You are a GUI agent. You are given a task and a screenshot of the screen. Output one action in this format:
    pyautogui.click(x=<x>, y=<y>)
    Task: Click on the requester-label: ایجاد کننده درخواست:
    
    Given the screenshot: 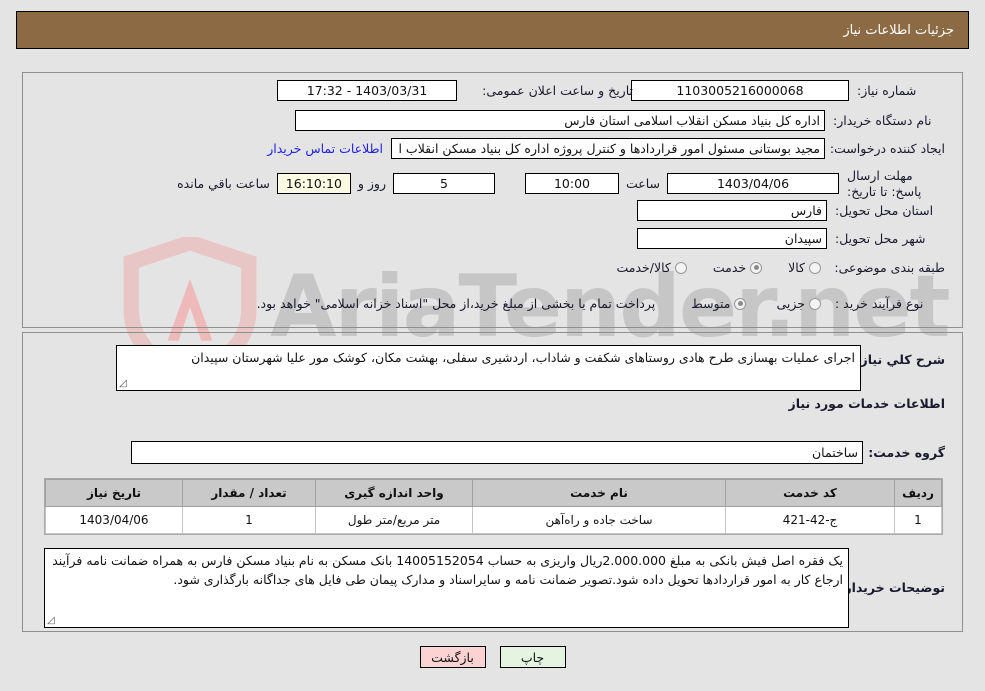 What is the action you would take?
    pyautogui.click(x=887, y=148)
    